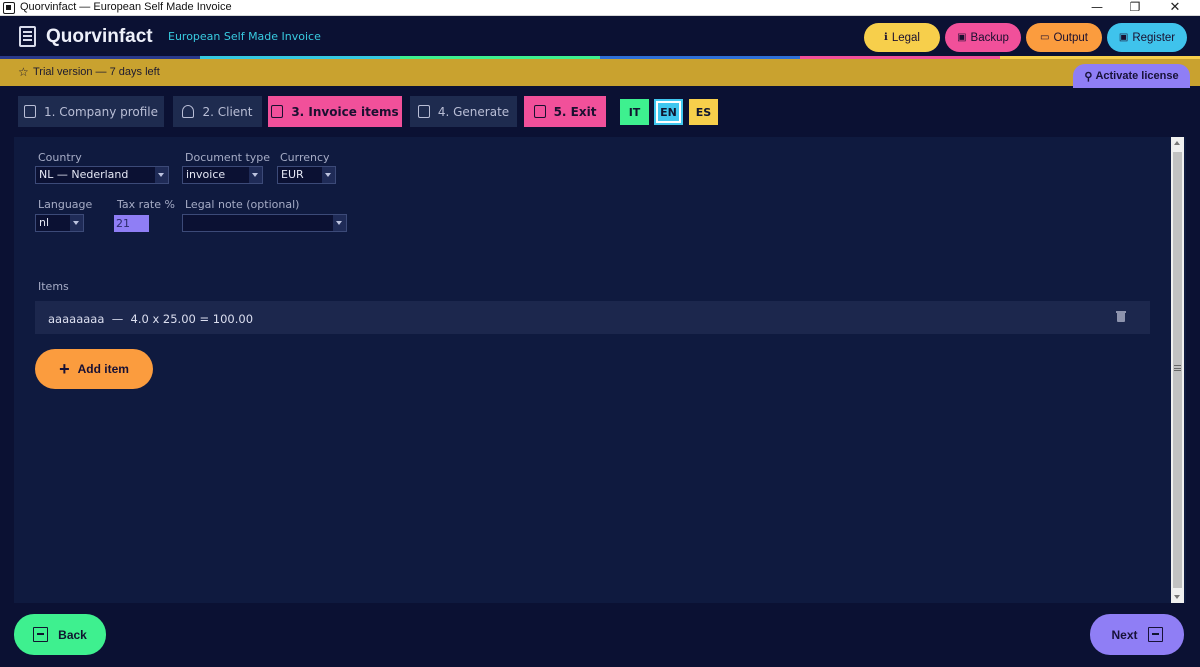 The image size is (1200, 667). Describe the element at coordinates (634, 112) in the screenshot. I see `language-it-button: IT` at that location.